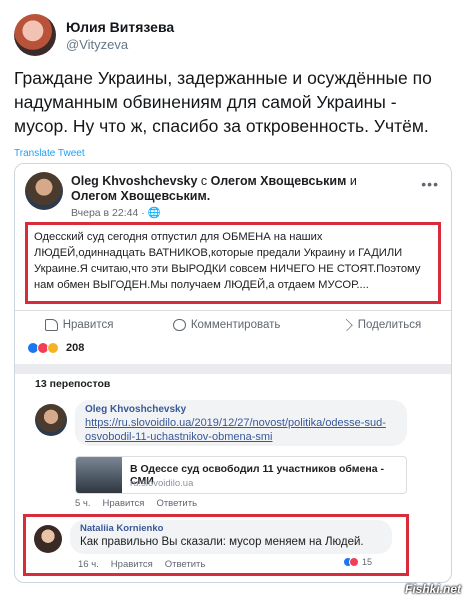 This screenshot has width=467, height=600. Describe the element at coordinates (124, 503) in the screenshot. I see `share-like-link: Нравится` at that location.